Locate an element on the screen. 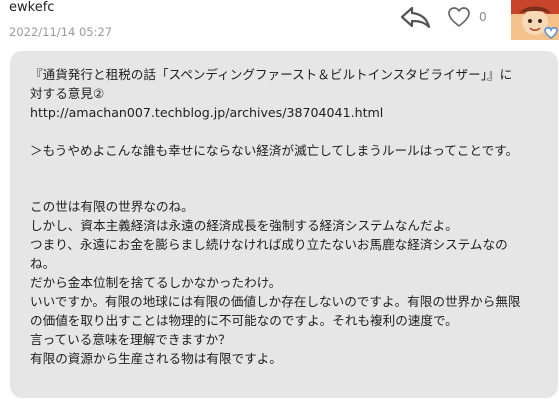 This screenshot has width=559, height=411. reply-button is located at coordinates (415, 17).